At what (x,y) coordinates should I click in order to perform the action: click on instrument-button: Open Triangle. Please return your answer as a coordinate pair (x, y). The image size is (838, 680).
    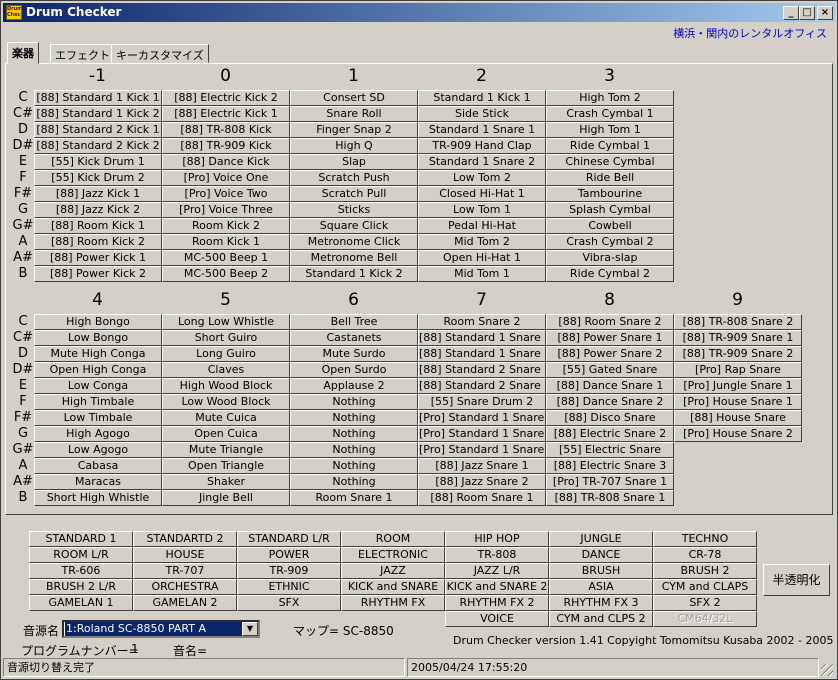
    Looking at the image, I should click on (226, 466).